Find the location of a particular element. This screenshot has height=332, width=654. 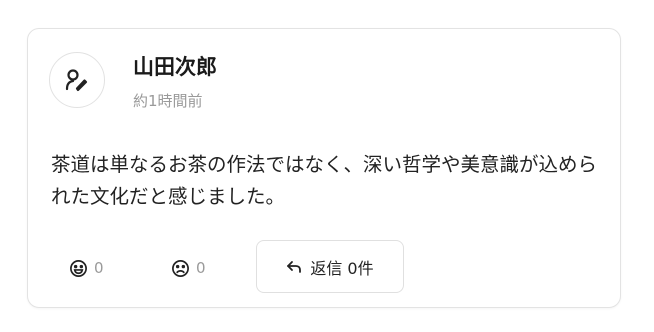

smile-reaction-button: 0 is located at coordinates (86, 268).